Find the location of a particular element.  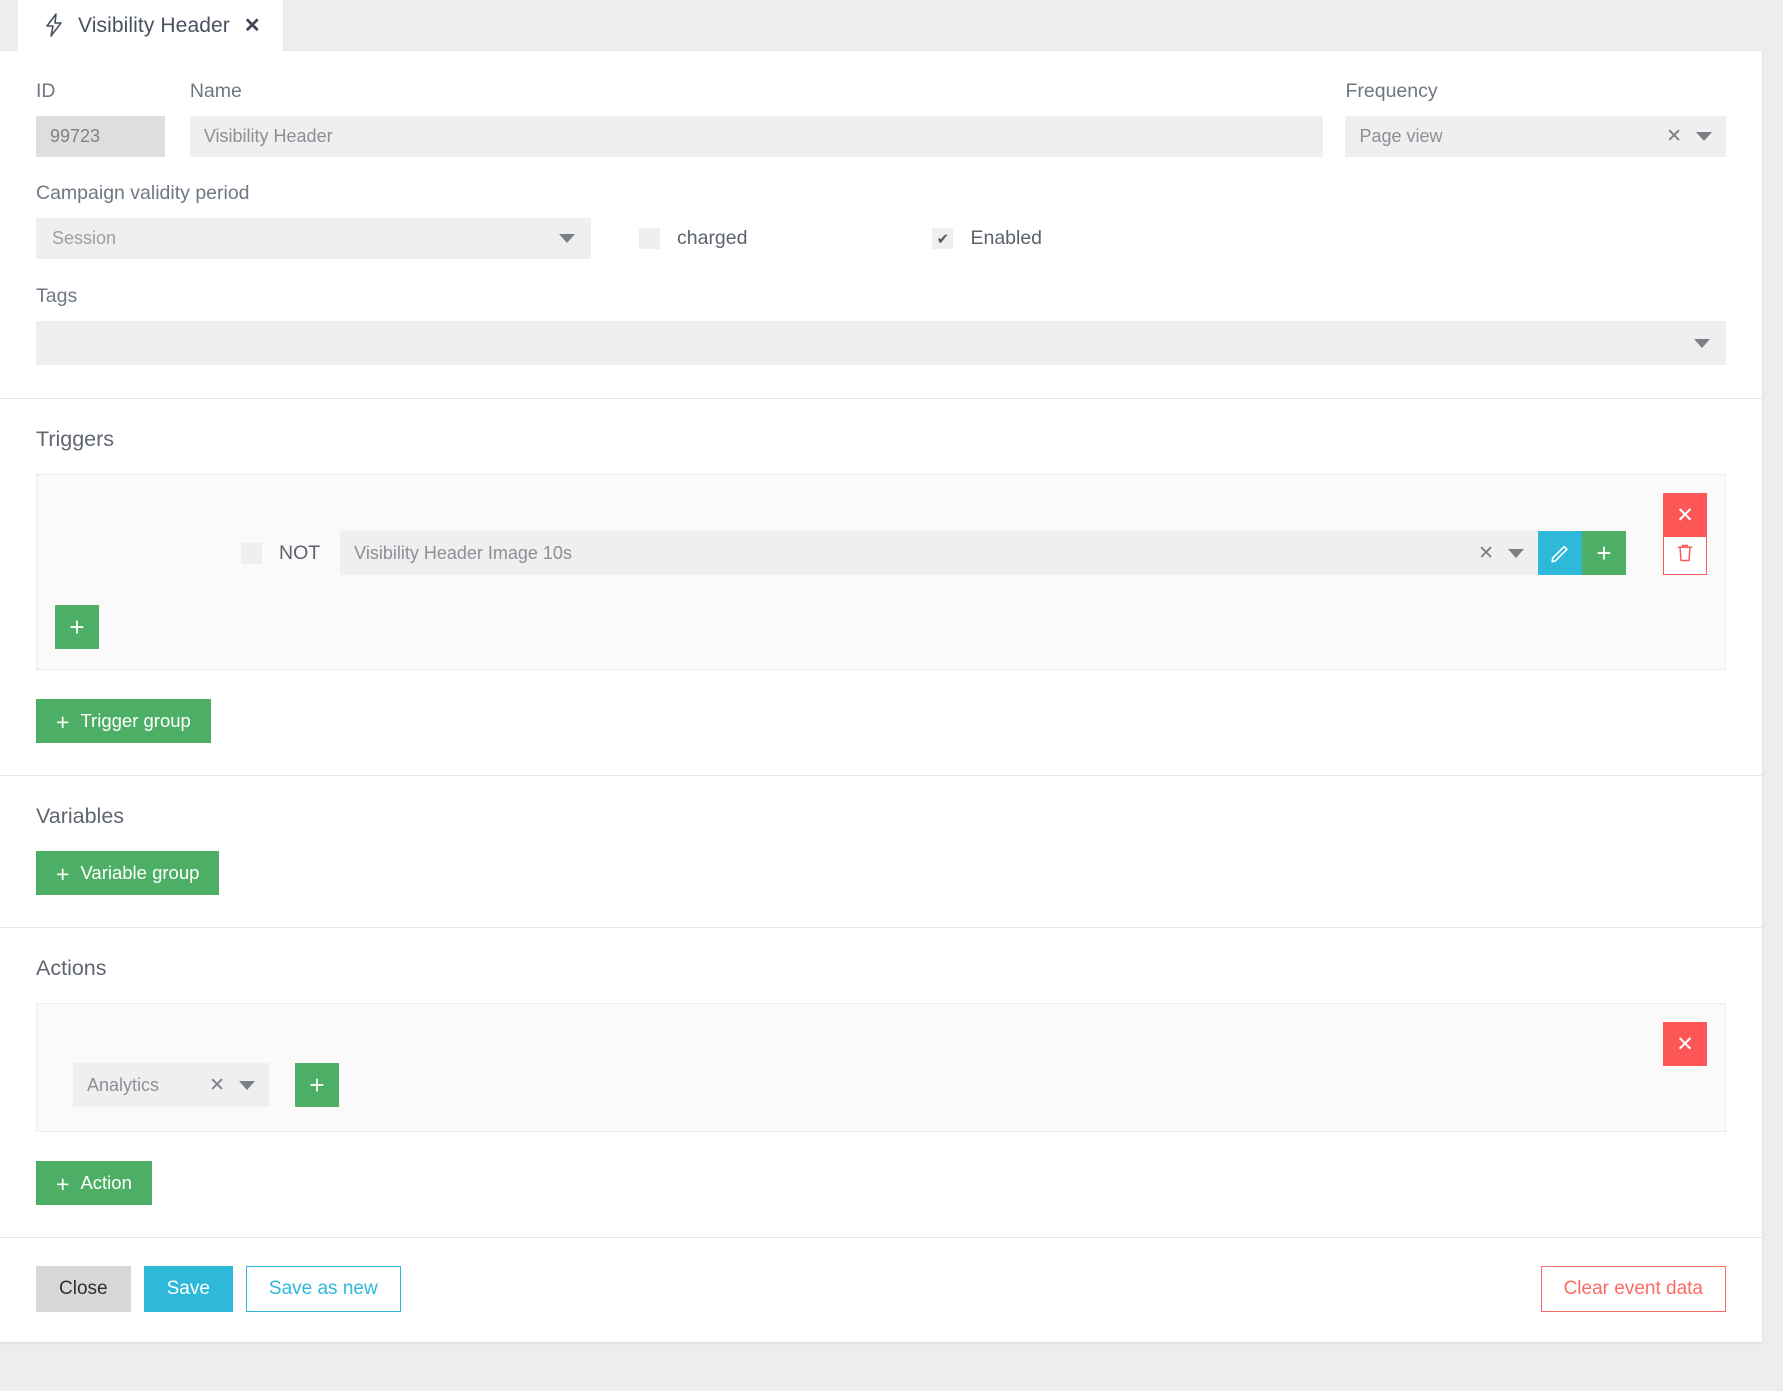

close-button: Close is located at coordinates (83, 1289).